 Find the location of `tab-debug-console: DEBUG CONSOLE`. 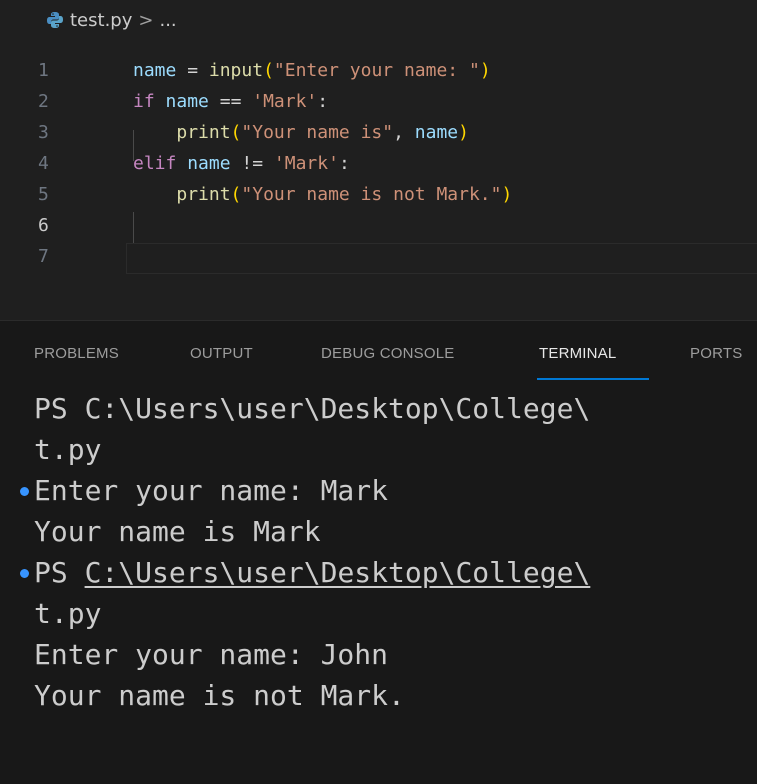

tab-debug-console: DEBUG CONSOLE is located at coordinates (387, 353).